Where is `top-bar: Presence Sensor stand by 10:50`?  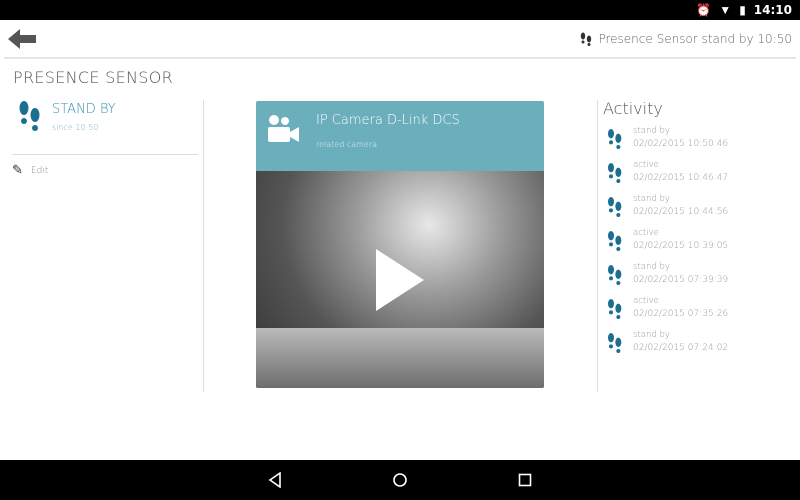 top-bar: Presence Sensor stand by 10:50 is located at coordinates (400, 39).